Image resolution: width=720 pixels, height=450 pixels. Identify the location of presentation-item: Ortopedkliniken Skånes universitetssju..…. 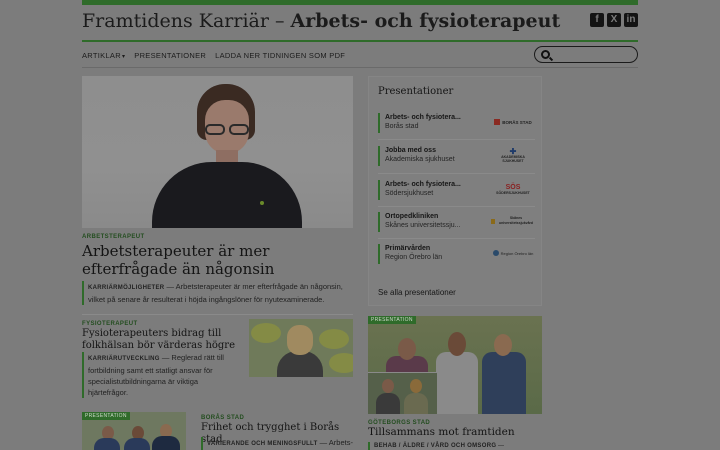
(456, 222).